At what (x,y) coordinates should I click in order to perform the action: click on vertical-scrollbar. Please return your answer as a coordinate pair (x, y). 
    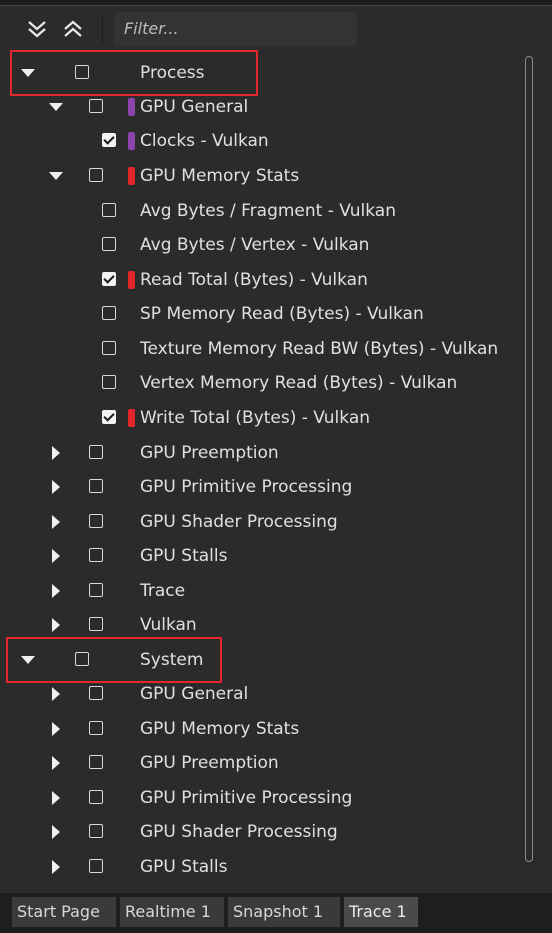
    Looking at the image, I should click on (529, 459).